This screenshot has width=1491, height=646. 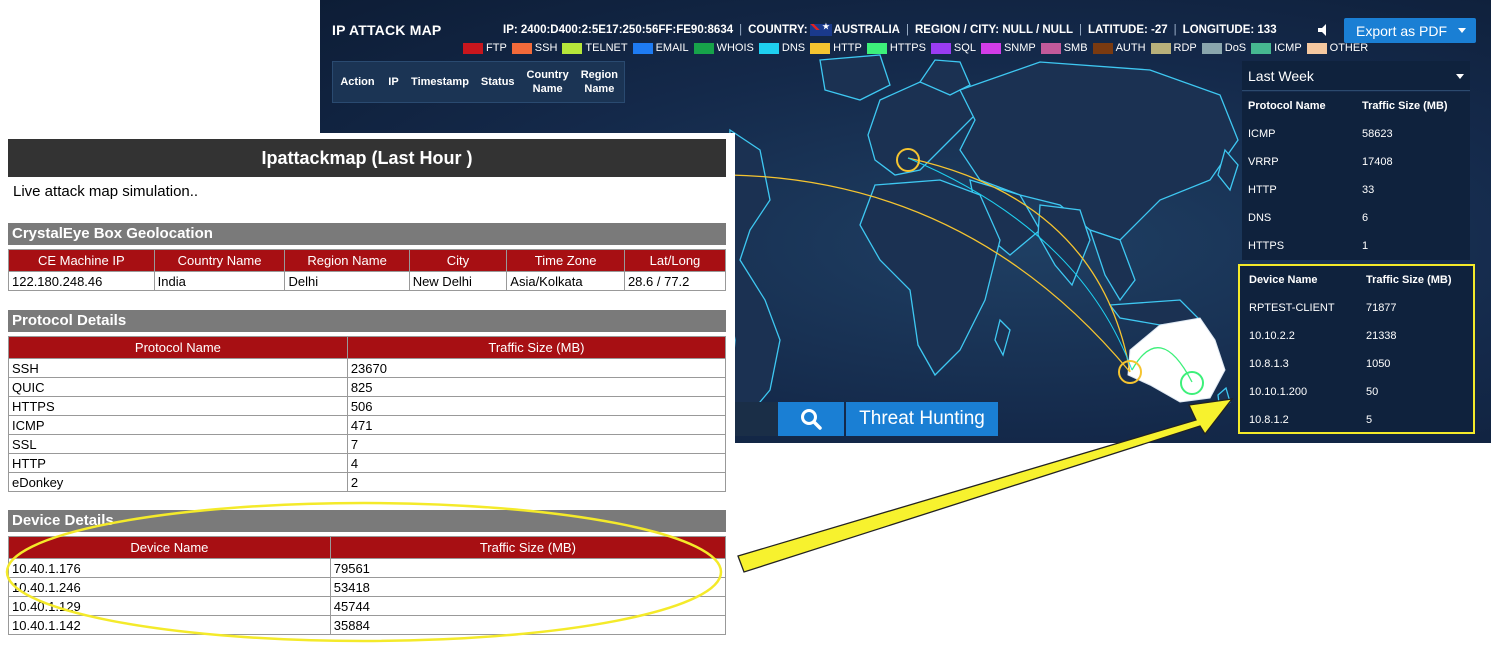 I want to click on legend-label: SSH, so click(x=546, y=48).